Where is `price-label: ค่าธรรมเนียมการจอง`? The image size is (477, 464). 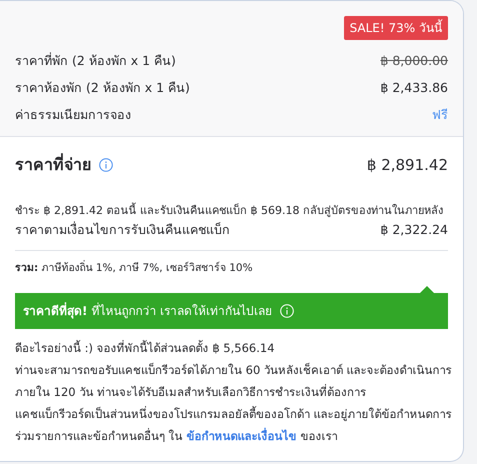
price-label: ค่าธรรมเนียมการจอง is located at coordinates (73, 115).